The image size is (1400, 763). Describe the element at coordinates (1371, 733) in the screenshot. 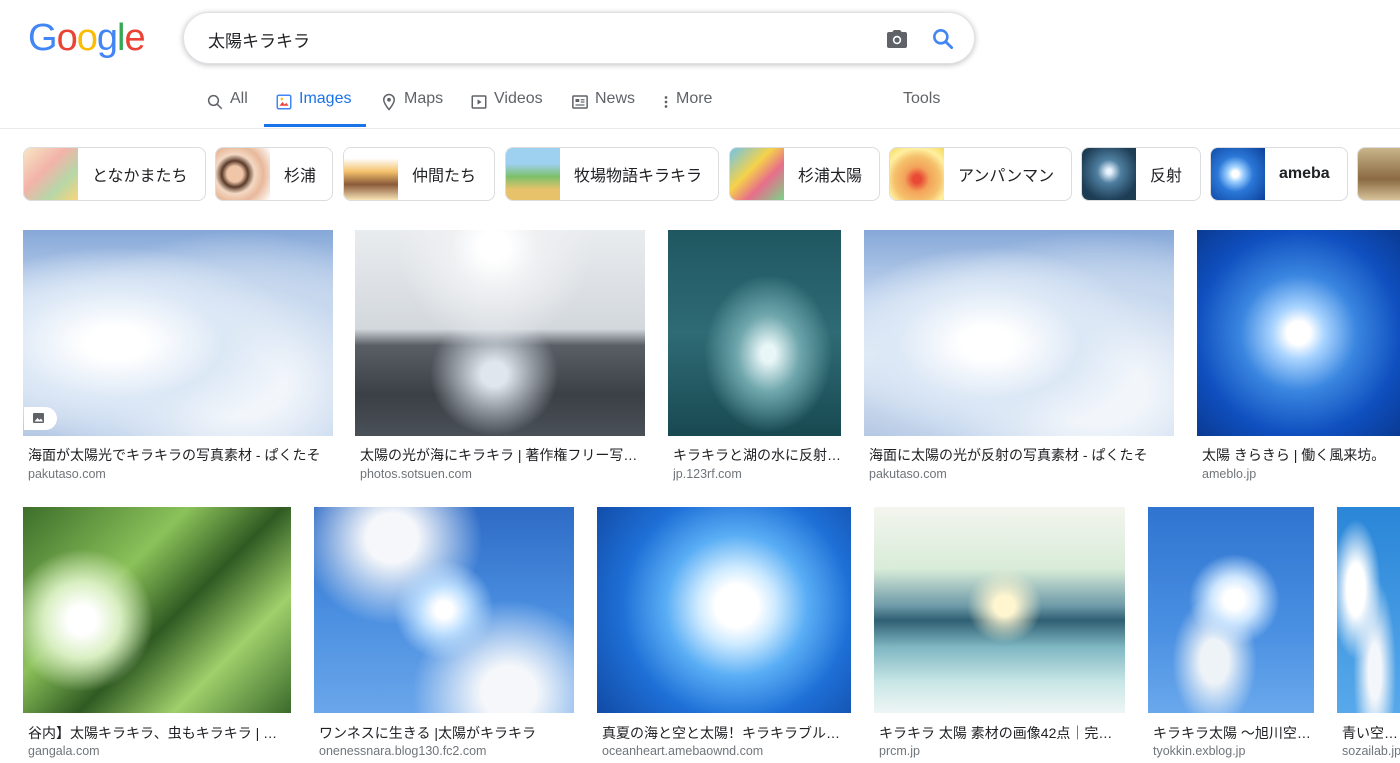

I see `result-title: 青い空梅雨` at that location.